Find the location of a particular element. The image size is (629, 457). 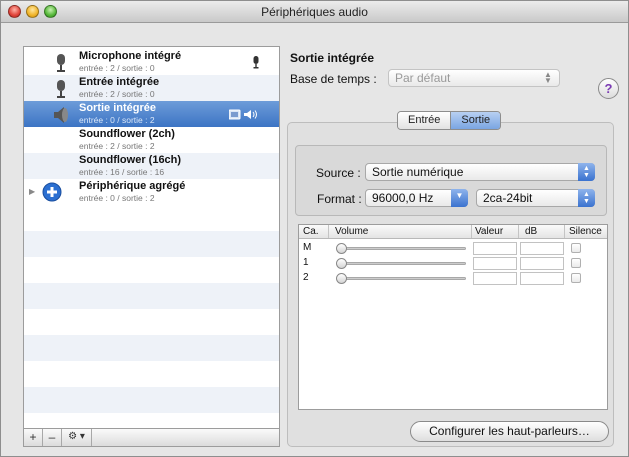

help-button: ? is located at coordinates (608, 88).